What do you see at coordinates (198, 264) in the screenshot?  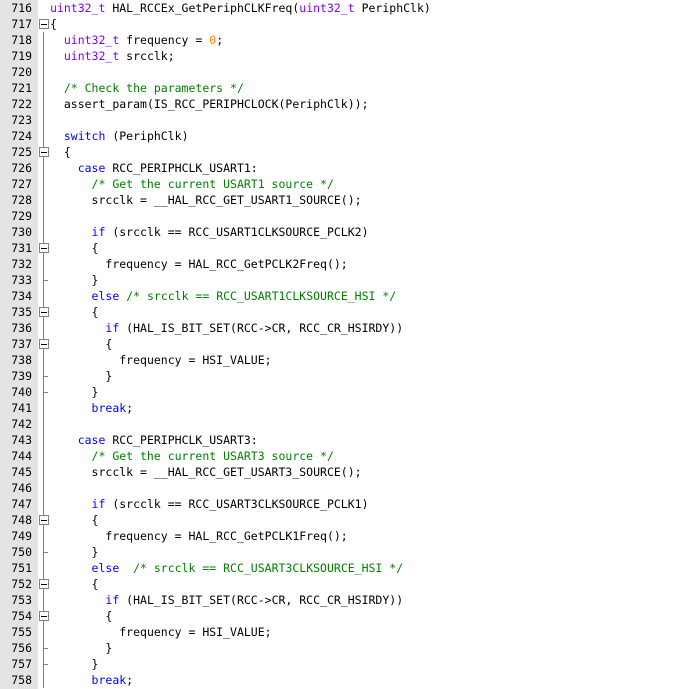 I see `code-text: frequency = HAL_RCC_GetPCLK2Freq();` at bounding box center [198, 264].